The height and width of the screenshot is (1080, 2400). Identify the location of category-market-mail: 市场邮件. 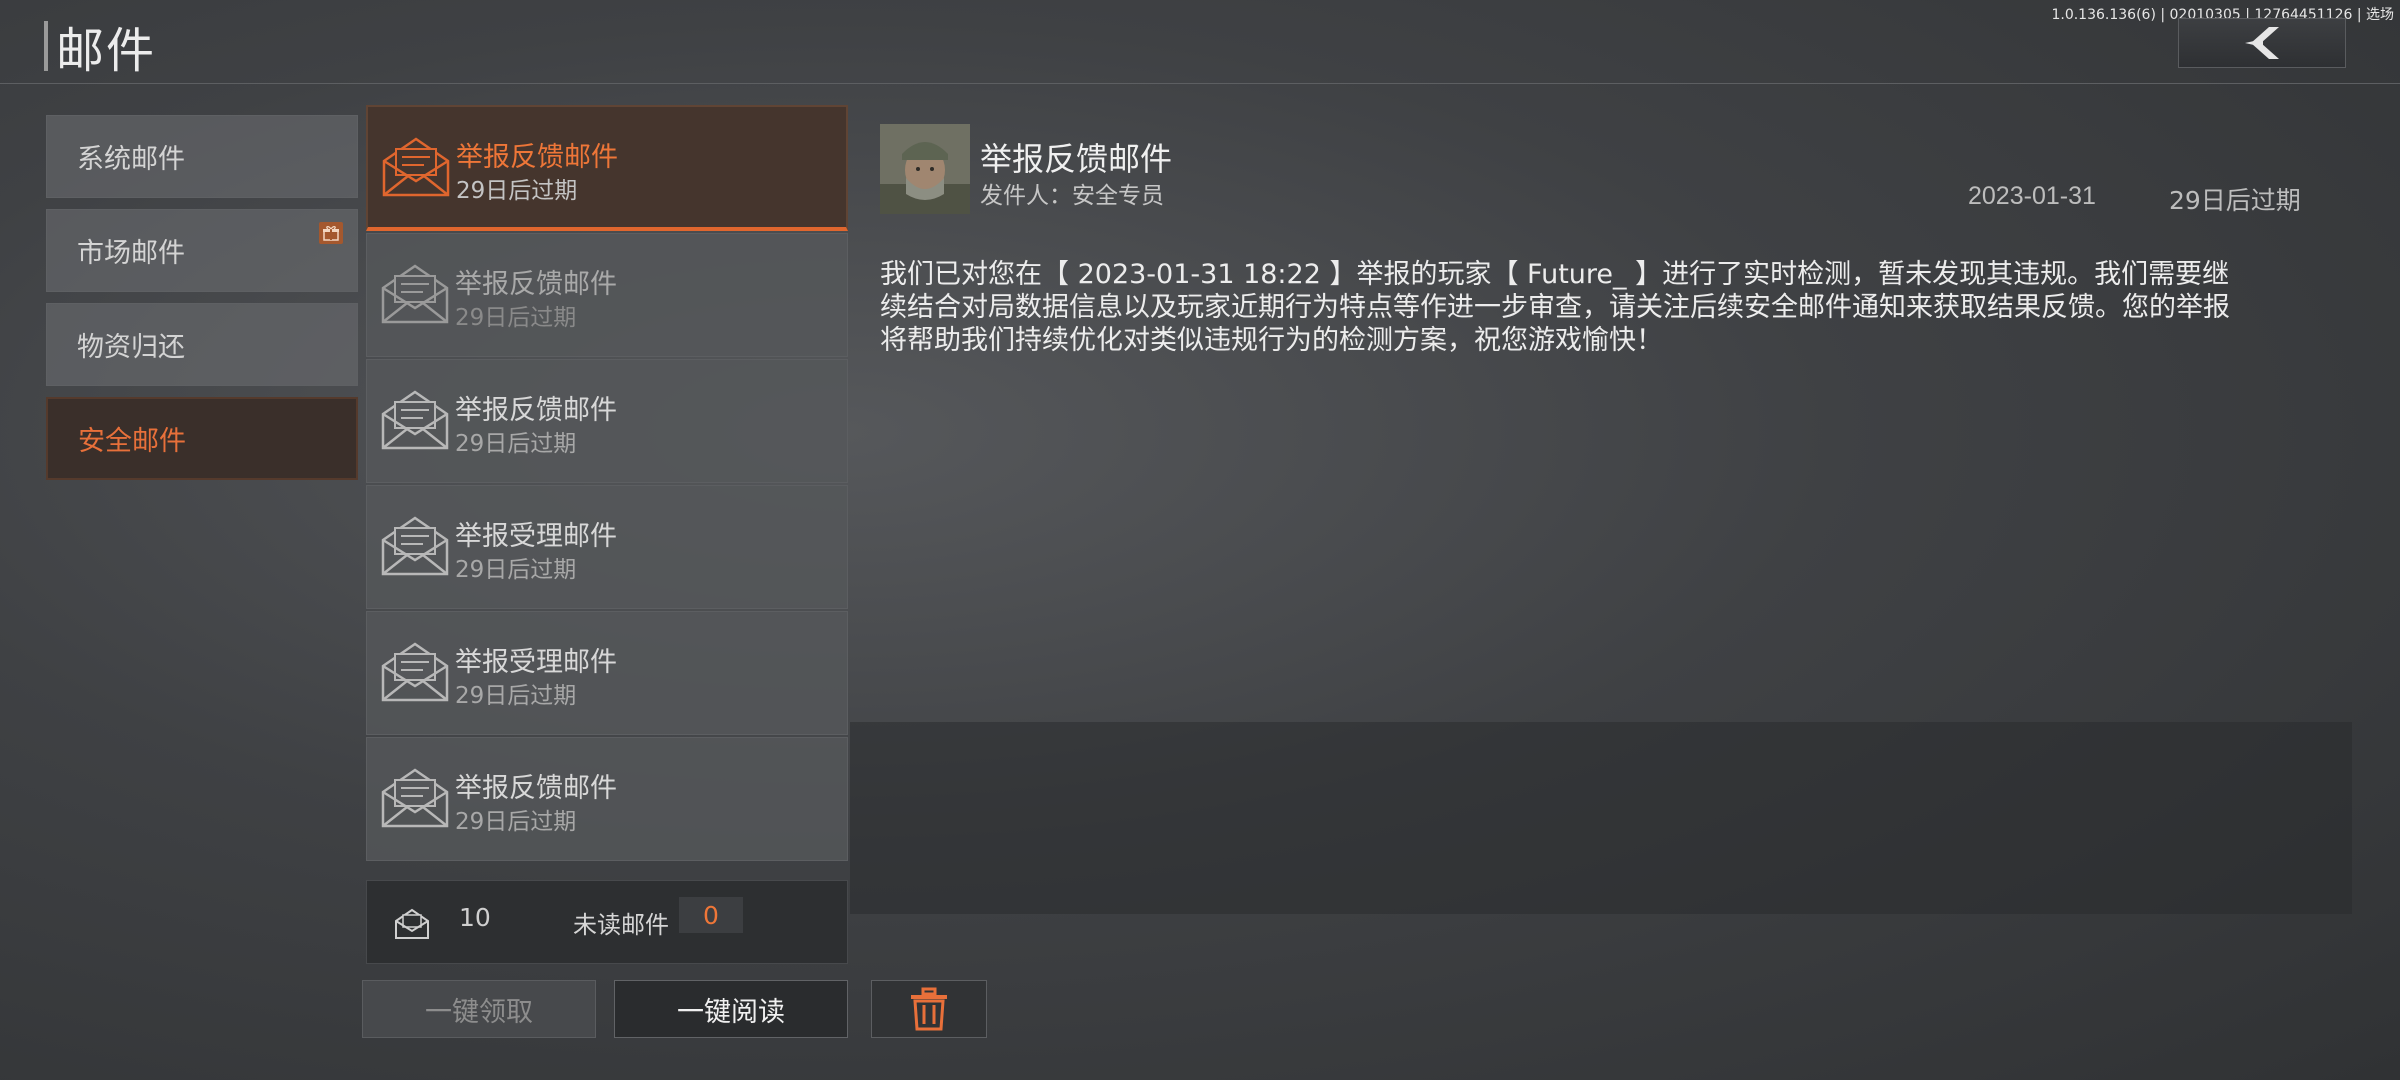
(202, 250).